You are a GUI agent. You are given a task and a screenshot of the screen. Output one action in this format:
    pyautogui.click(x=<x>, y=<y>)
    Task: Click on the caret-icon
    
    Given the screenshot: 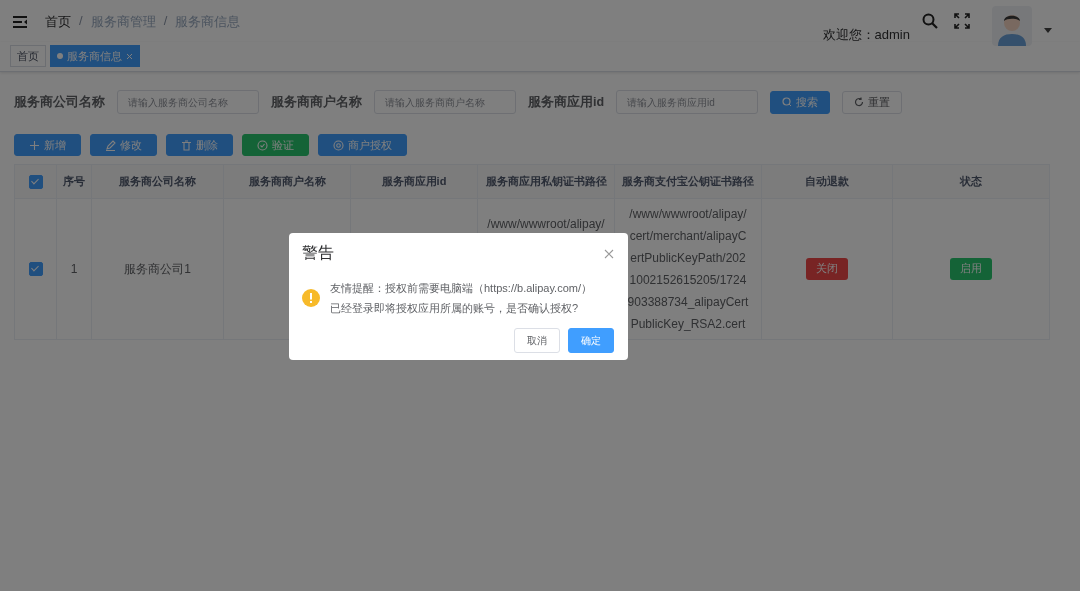 What is the action you would take?
    pyautogui.click(x=1048, y=30)
    